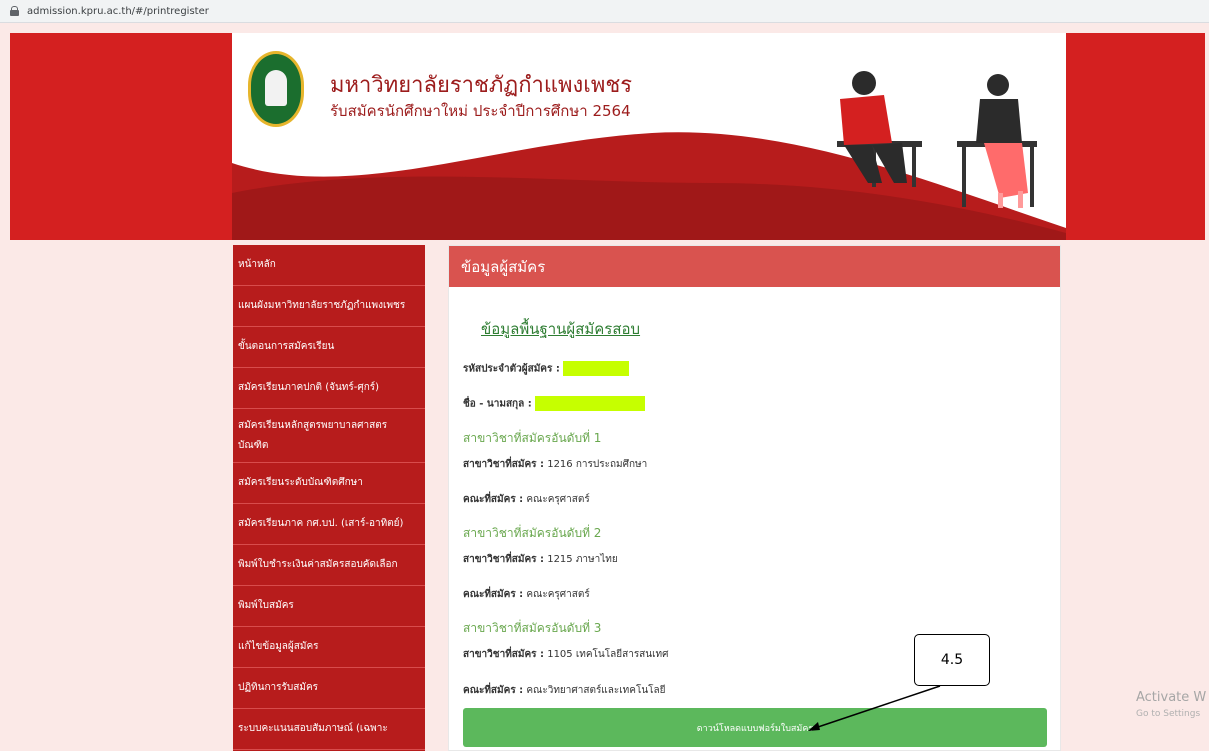 This screenshot has height=751, width=1209. I want to click on sidebar-item-print-application: พิมพ์ใบสมัคร, so click(329, 606).